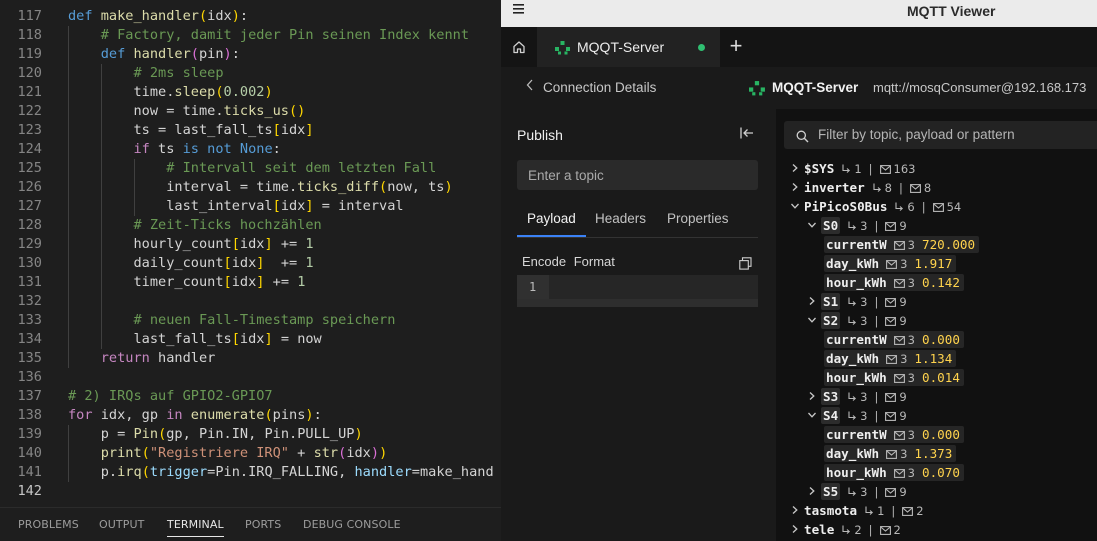 The height and width of the screenshot is (541, 1097). Describe the element at coordinates (831, 301) in the screenshot. I see `topic-name: S1` at that location.